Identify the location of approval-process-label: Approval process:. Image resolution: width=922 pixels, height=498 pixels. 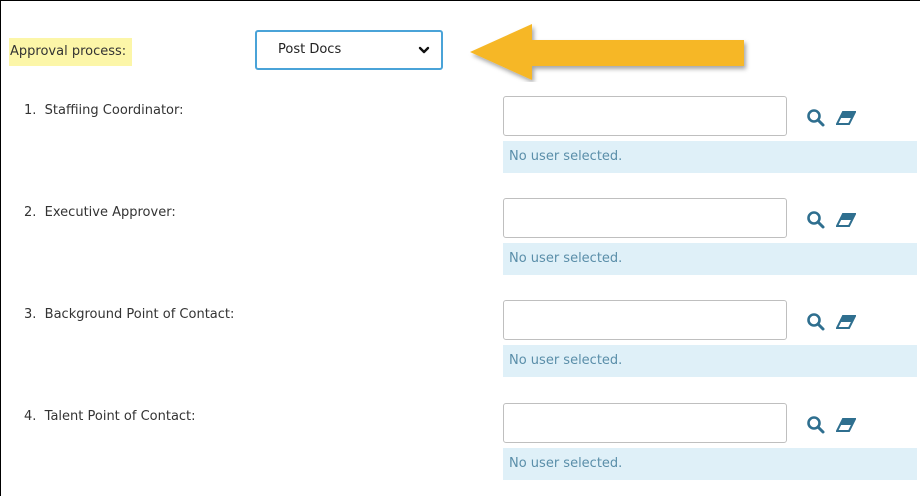
(71, 52).